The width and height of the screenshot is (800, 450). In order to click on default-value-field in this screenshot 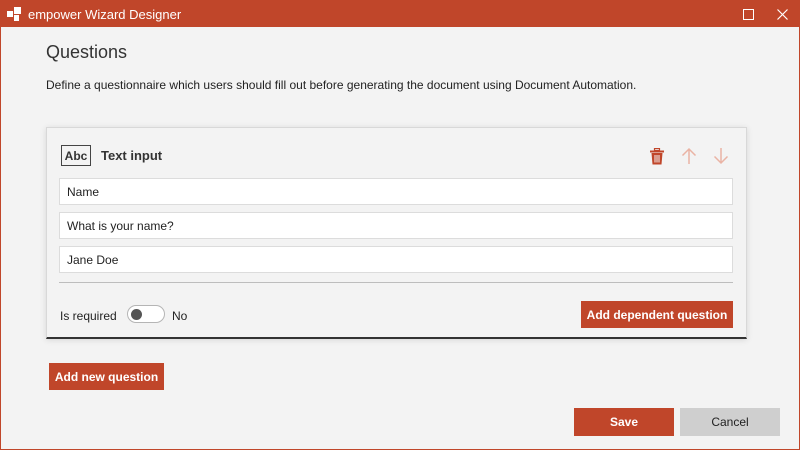, I will do `click(396, 259)`.